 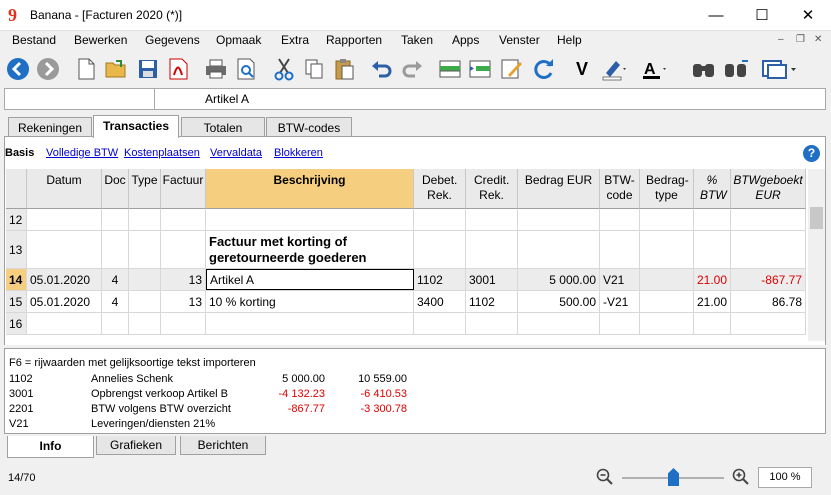 What do you see at coordinates (808, 15) in the screenshot?
I see `close-button: ✕` at bounding box center [808, 15].